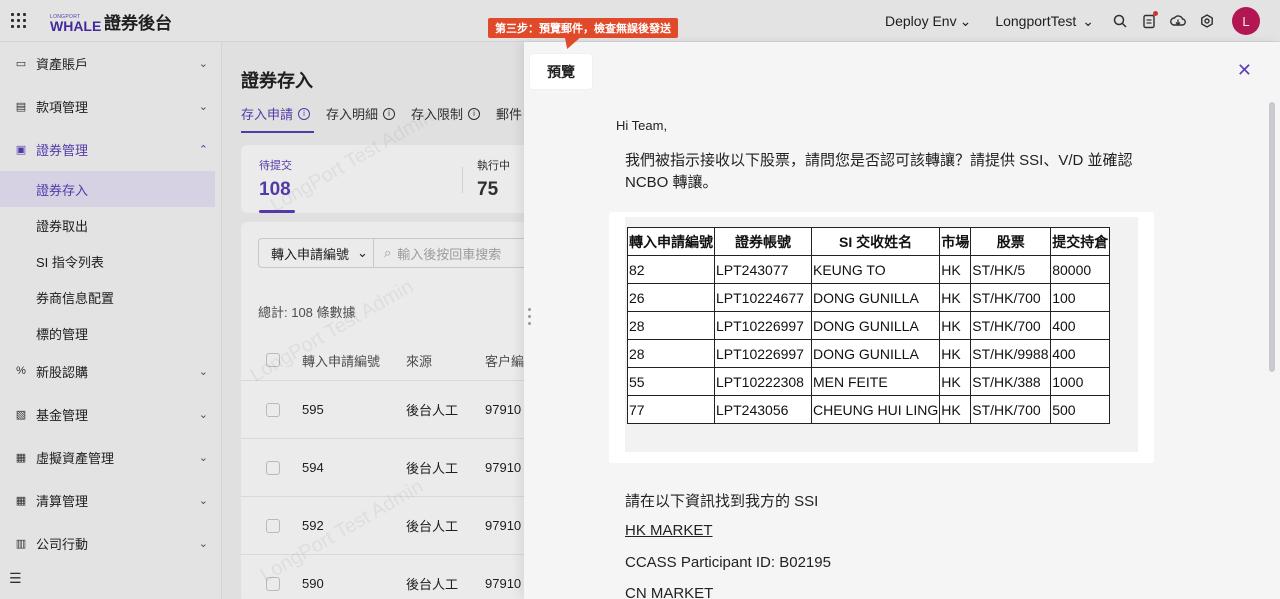  Describe the element at coordinates (669, 592) in the screenshot. I see `cn-market-heading: CN MARKET` at that location.